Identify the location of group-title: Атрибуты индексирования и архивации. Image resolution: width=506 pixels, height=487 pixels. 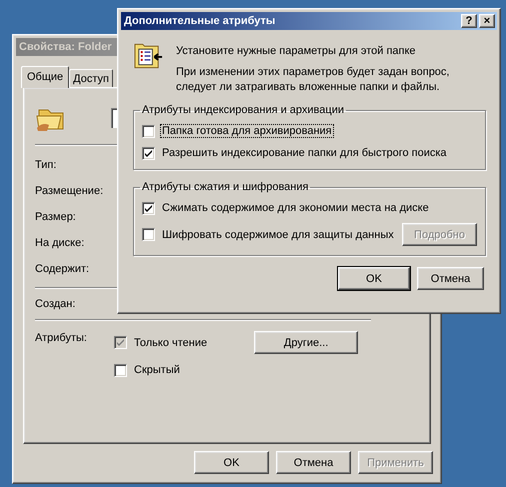
(243, 110).